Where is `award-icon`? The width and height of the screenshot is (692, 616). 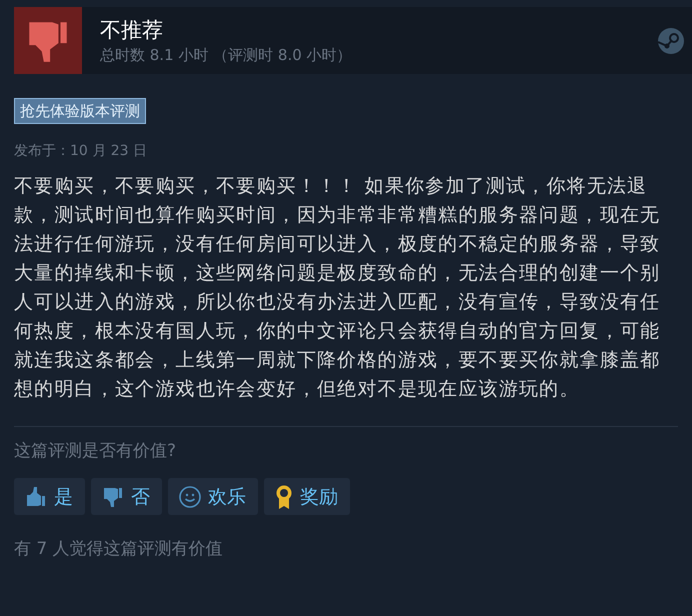
award-icon is located at coordinates (284, 497).